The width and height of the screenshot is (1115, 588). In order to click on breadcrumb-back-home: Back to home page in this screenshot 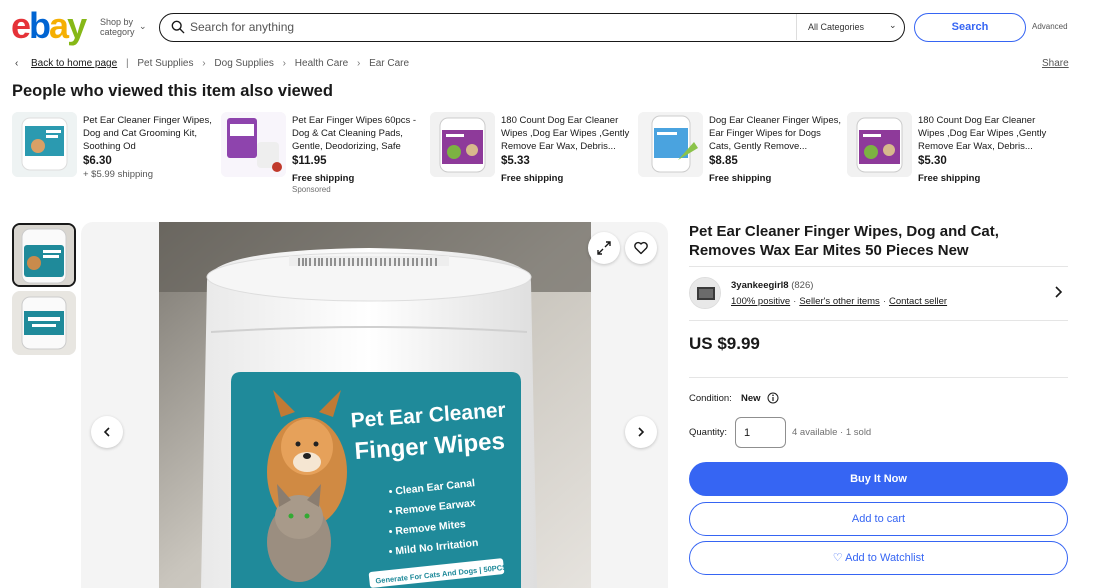, I will do `click(74, 63)`.